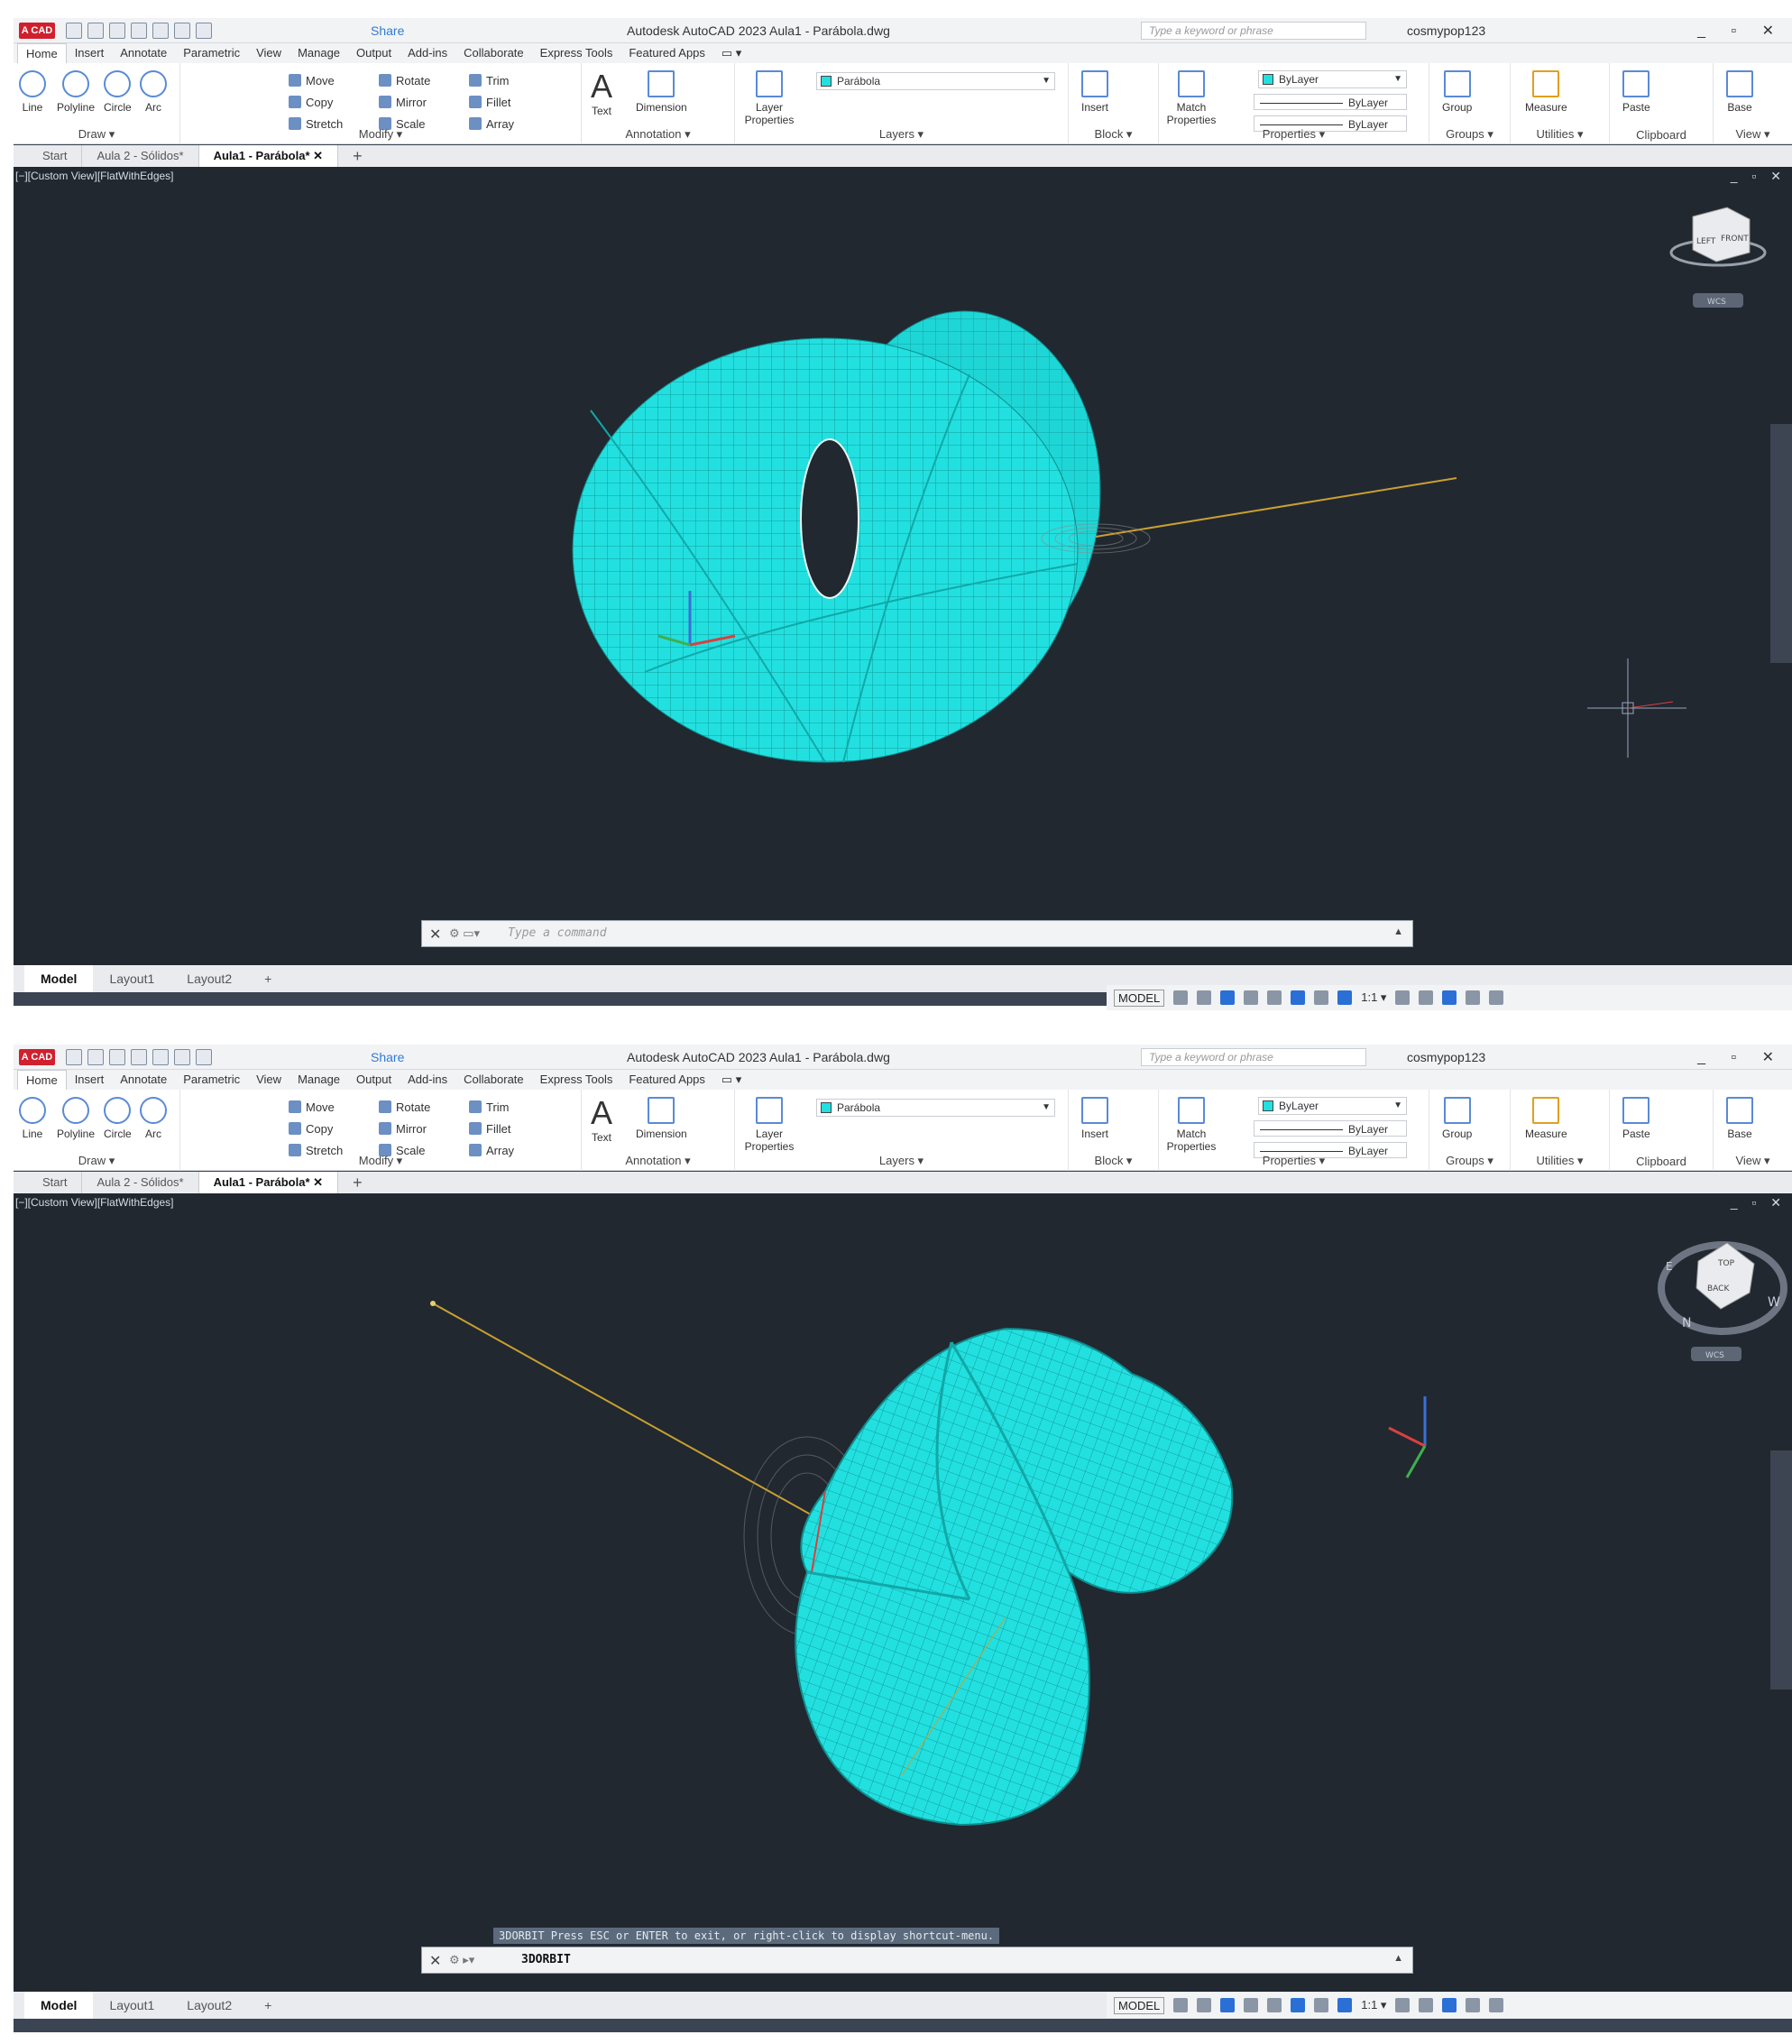 This screenshot has width=1792, height=2044. What do you see at coordinates (140, 156) in the screenshot?
I see `file-tab-aula2: Aula 2 - Sólidos*` at bounding box center [140, 156].